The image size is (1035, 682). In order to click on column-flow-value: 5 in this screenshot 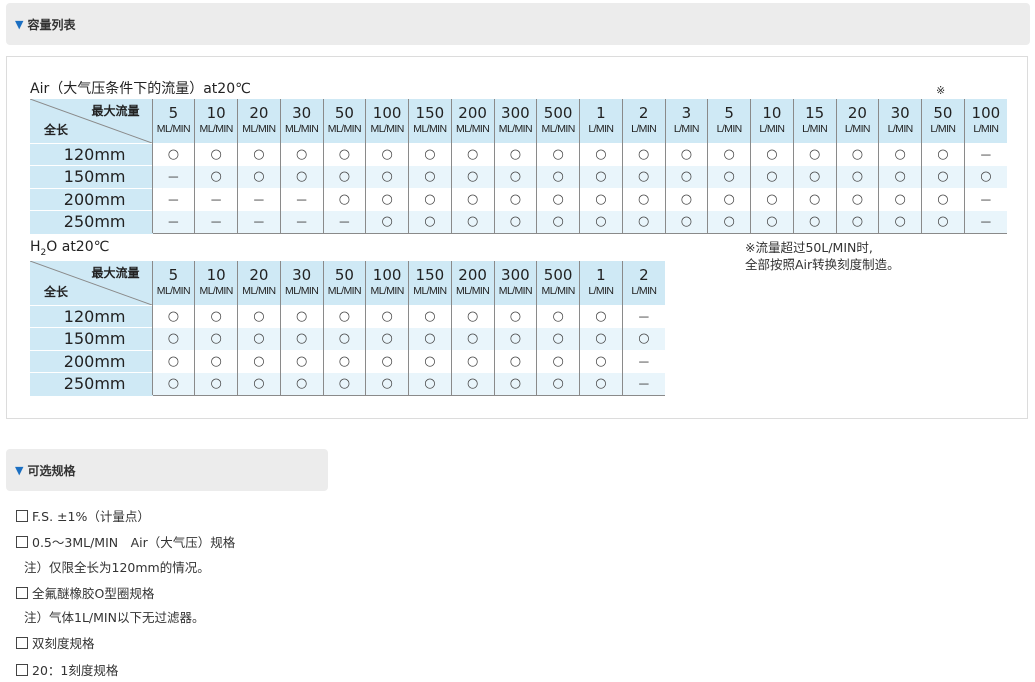, I will do `click(173, 113)`.